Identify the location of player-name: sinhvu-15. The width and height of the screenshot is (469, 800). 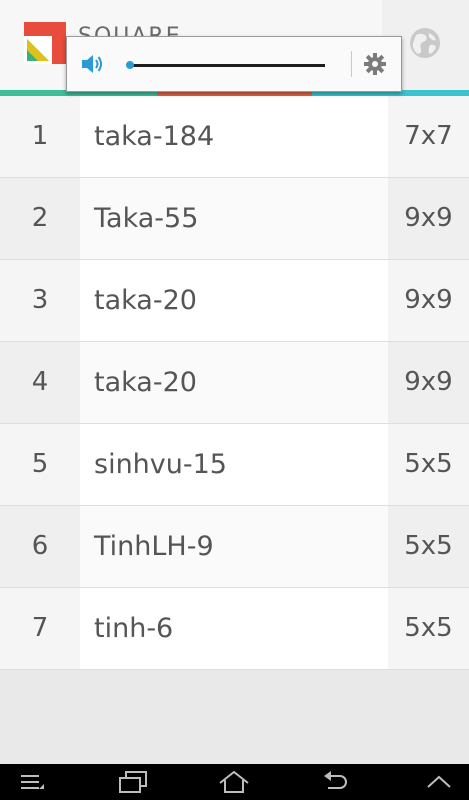
(234, 464).